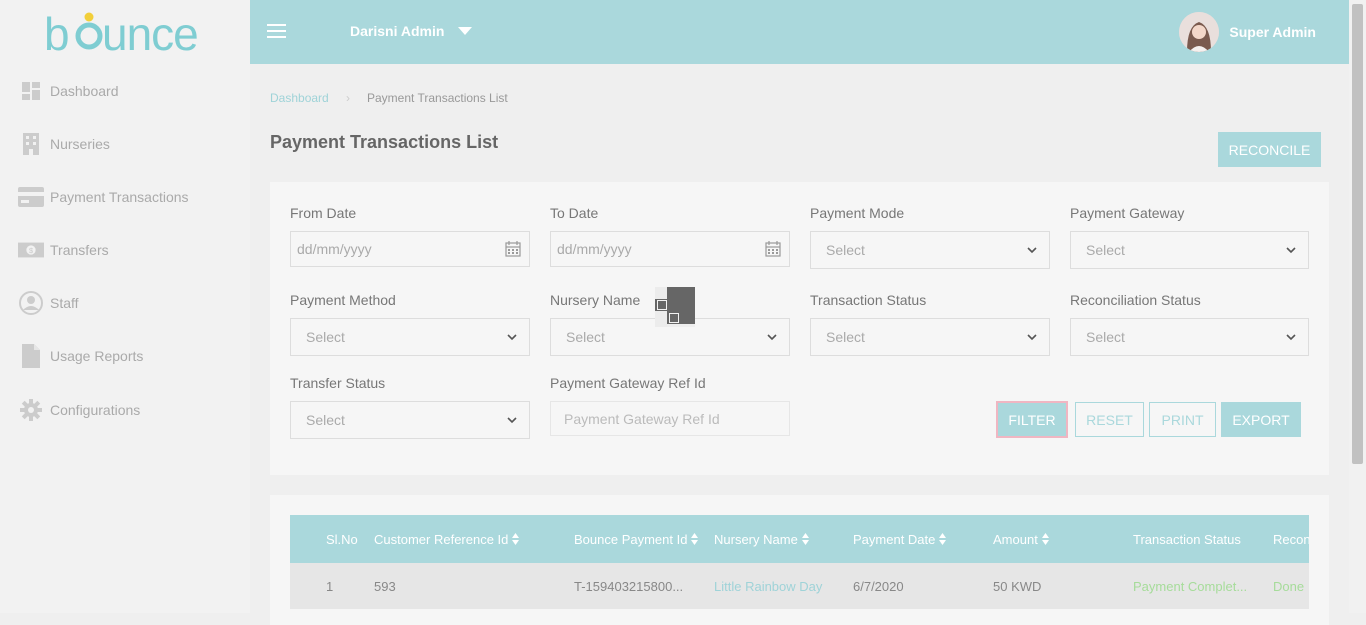 The height and width of the screenshot is (625, 1366). What do you see at coordinates (768, 586) in the screenshot?
I see `cell-nursery-name-link: Little Rainbow Day` at bounding box center [768, 586].